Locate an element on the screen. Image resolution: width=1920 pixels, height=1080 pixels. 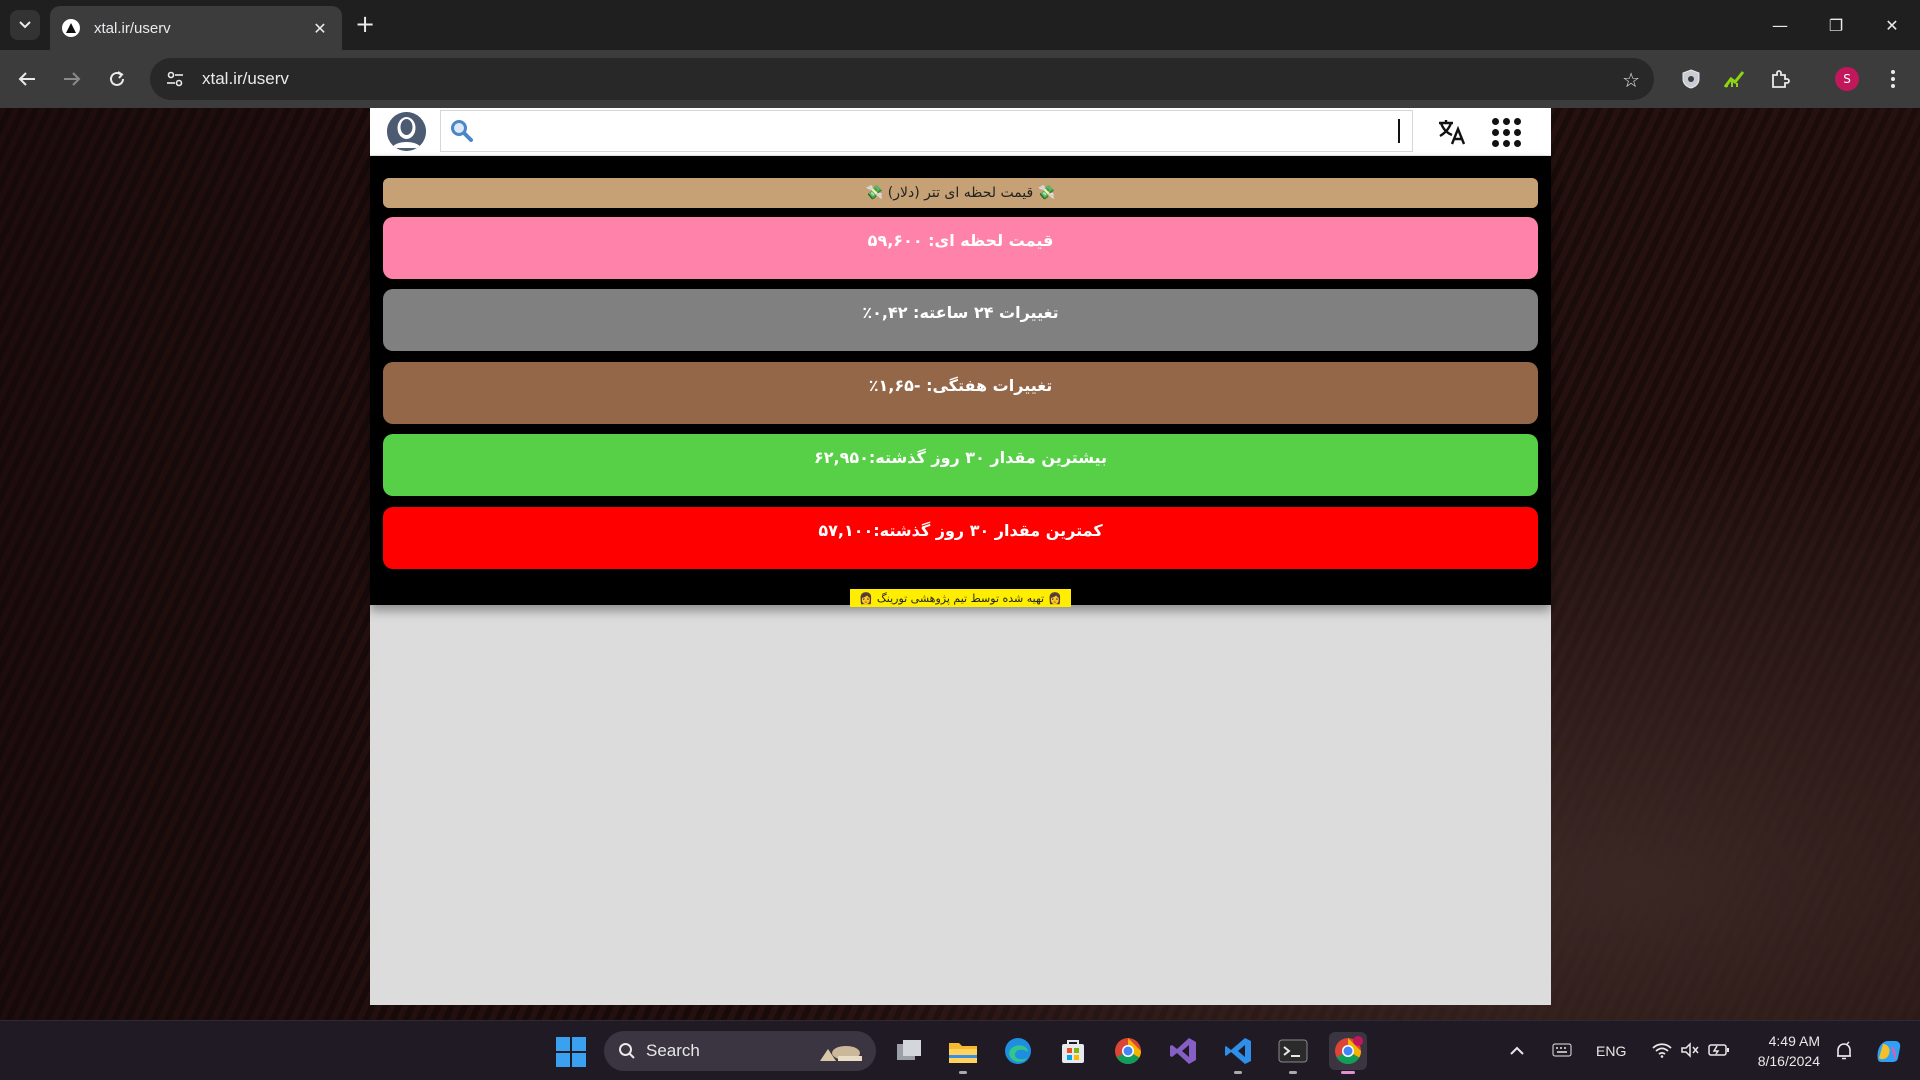
windows-taskbar: Search ENG 4:49 AM 8/16/2024 is located at coordinates (960, 1050).